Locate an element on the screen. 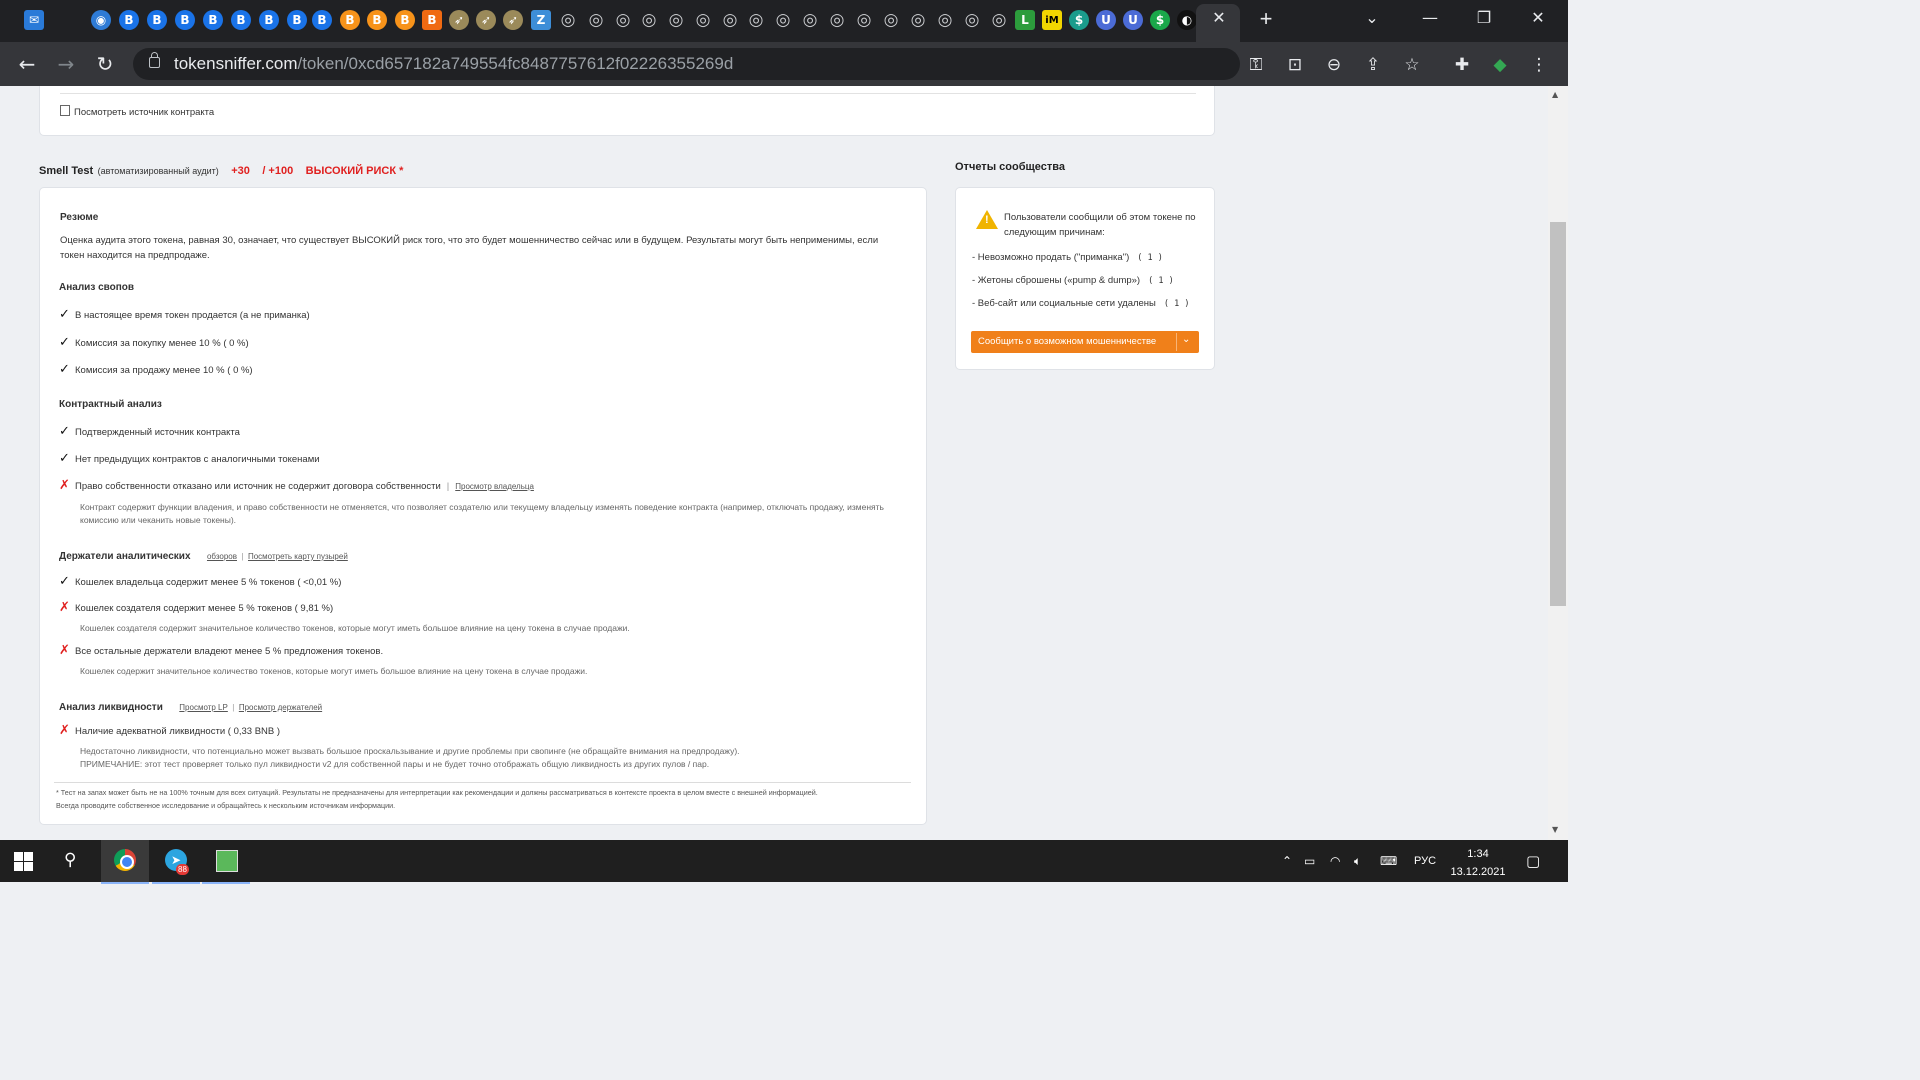 The width and height of the screenshot is (1920, 1080). bitcoin-square-icon: B is located at coordinates (432, 20).